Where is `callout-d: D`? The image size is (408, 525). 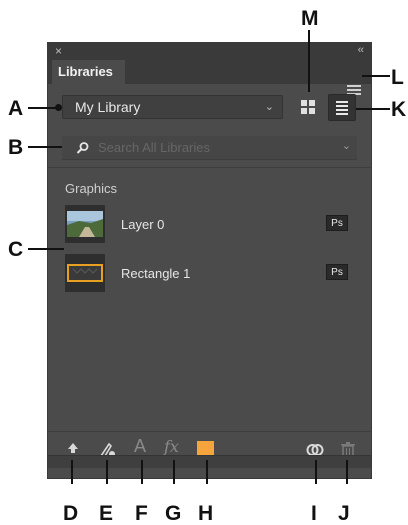
callout-d: D is located at coordinates (71, 513).